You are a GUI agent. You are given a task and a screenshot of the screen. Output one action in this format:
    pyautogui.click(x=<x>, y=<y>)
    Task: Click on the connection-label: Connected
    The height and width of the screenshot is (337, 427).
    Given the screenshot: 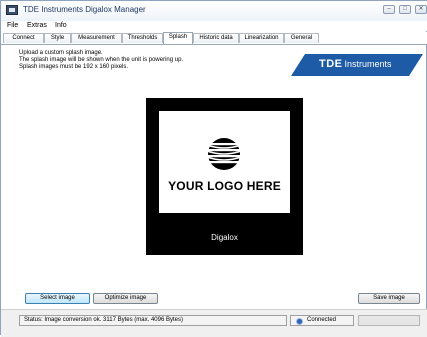 What is the action you would take?
    pyautogui.click(x=322, y=320)
    